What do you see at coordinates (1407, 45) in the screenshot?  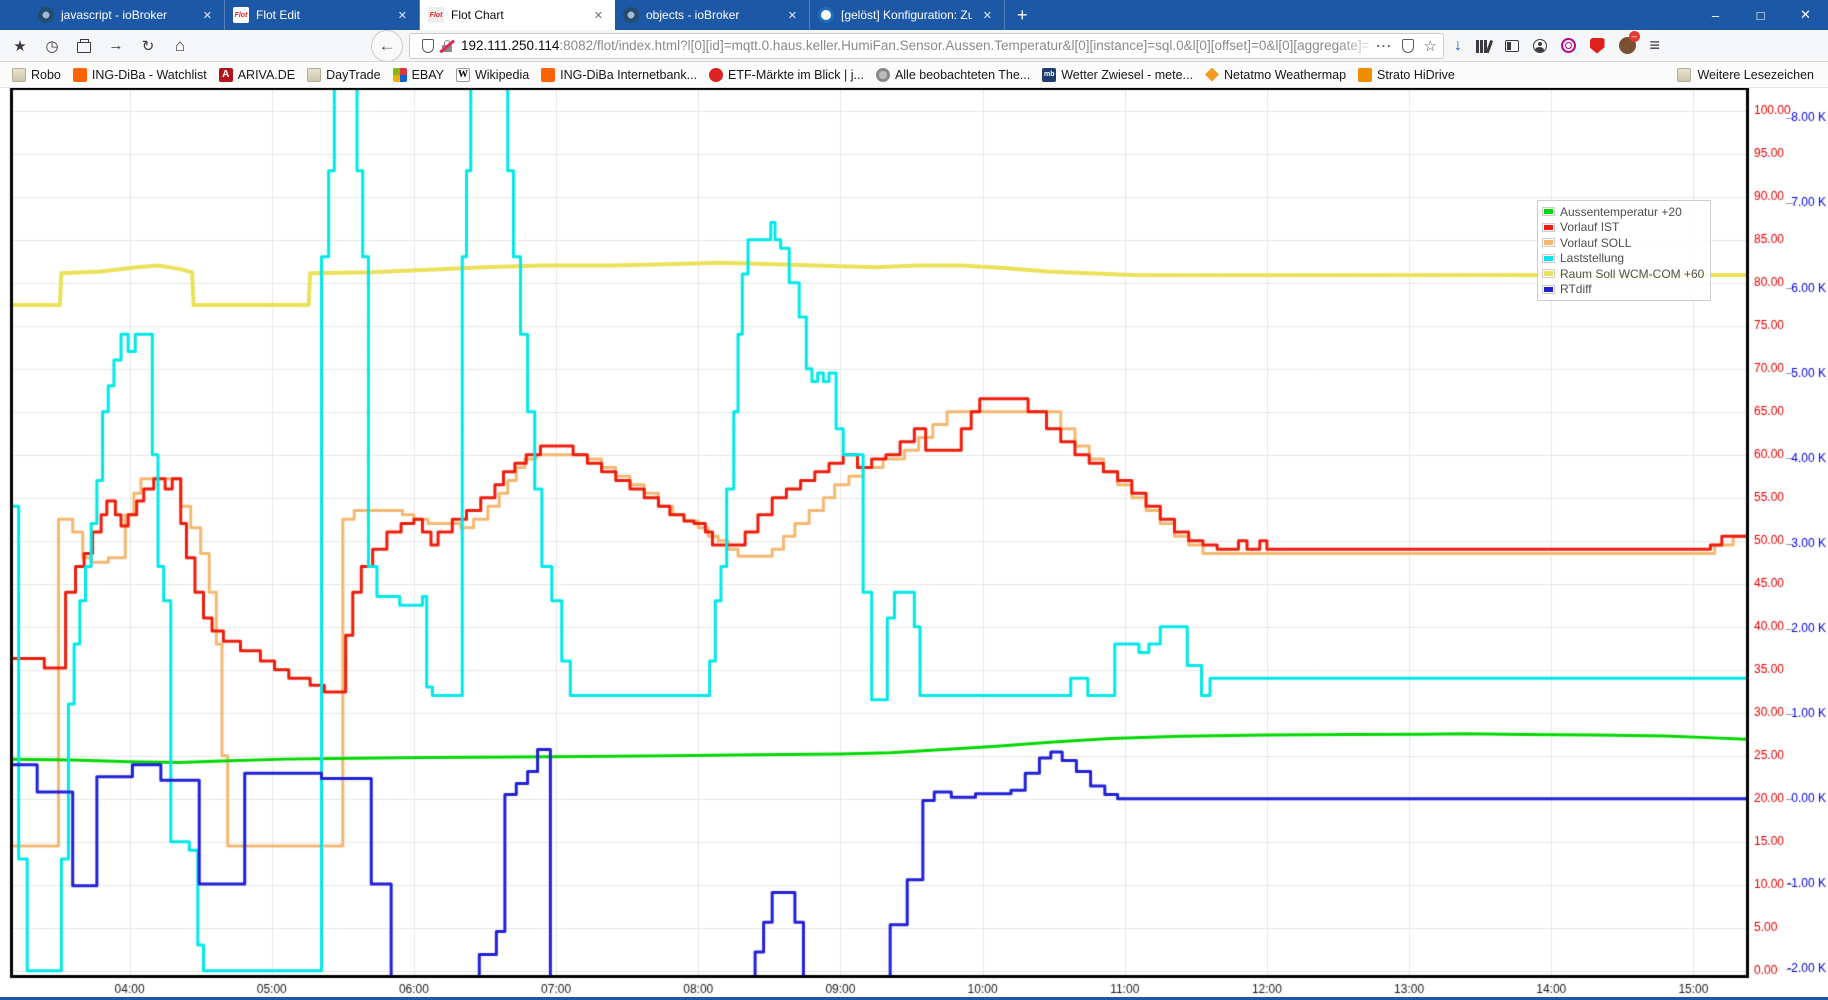 I see `pocket-icon` at bounding box center [1407, 45].